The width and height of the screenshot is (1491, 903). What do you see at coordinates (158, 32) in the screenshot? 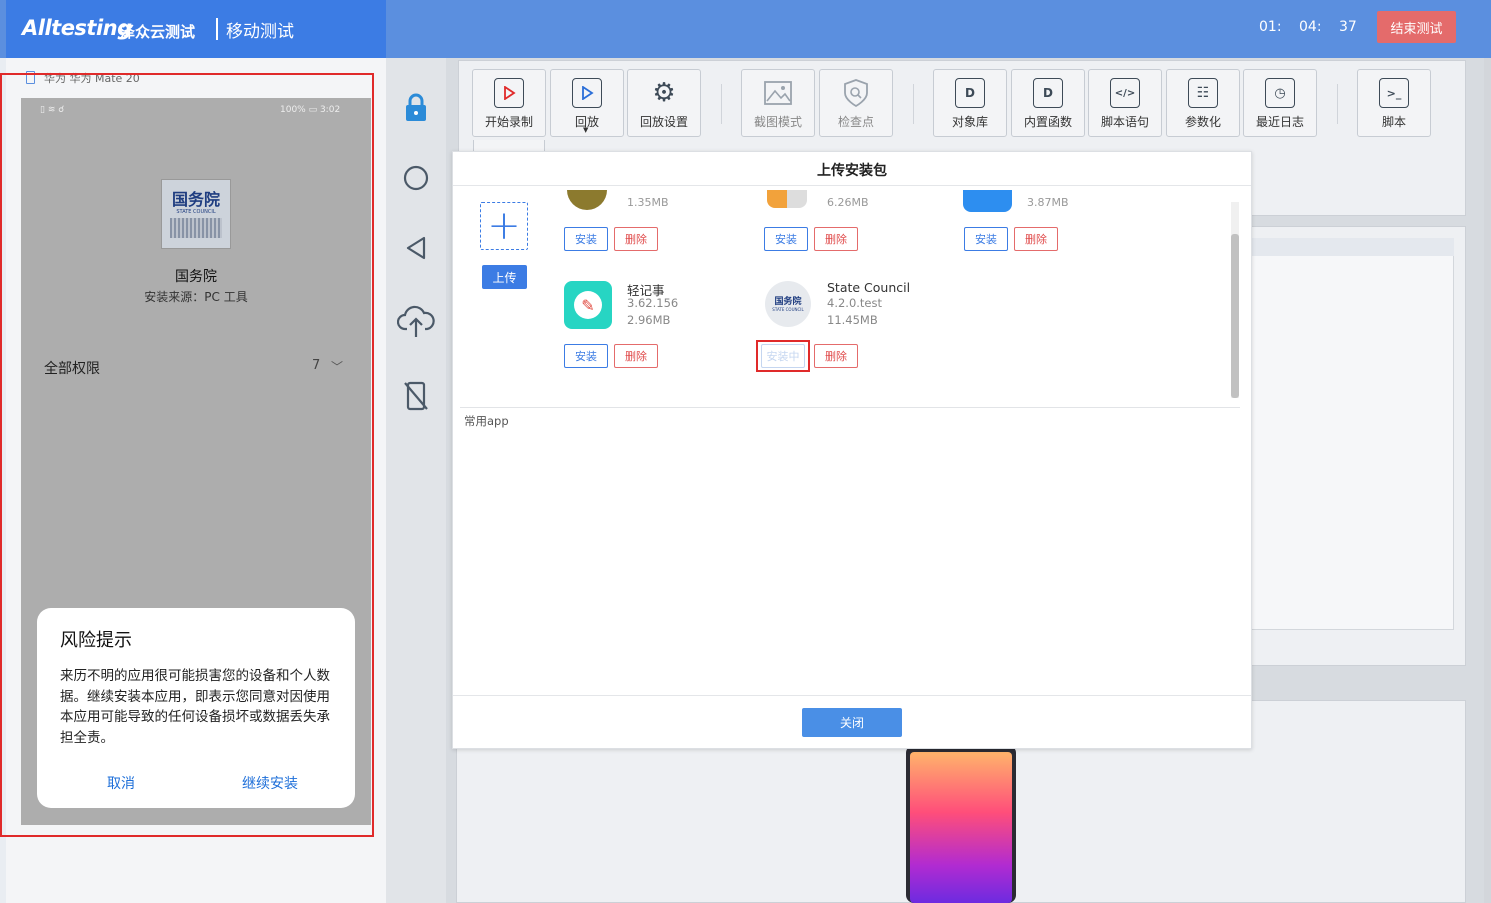
I see `logo-subtitle: 泽众云测试` at bounding box center [158, 32].